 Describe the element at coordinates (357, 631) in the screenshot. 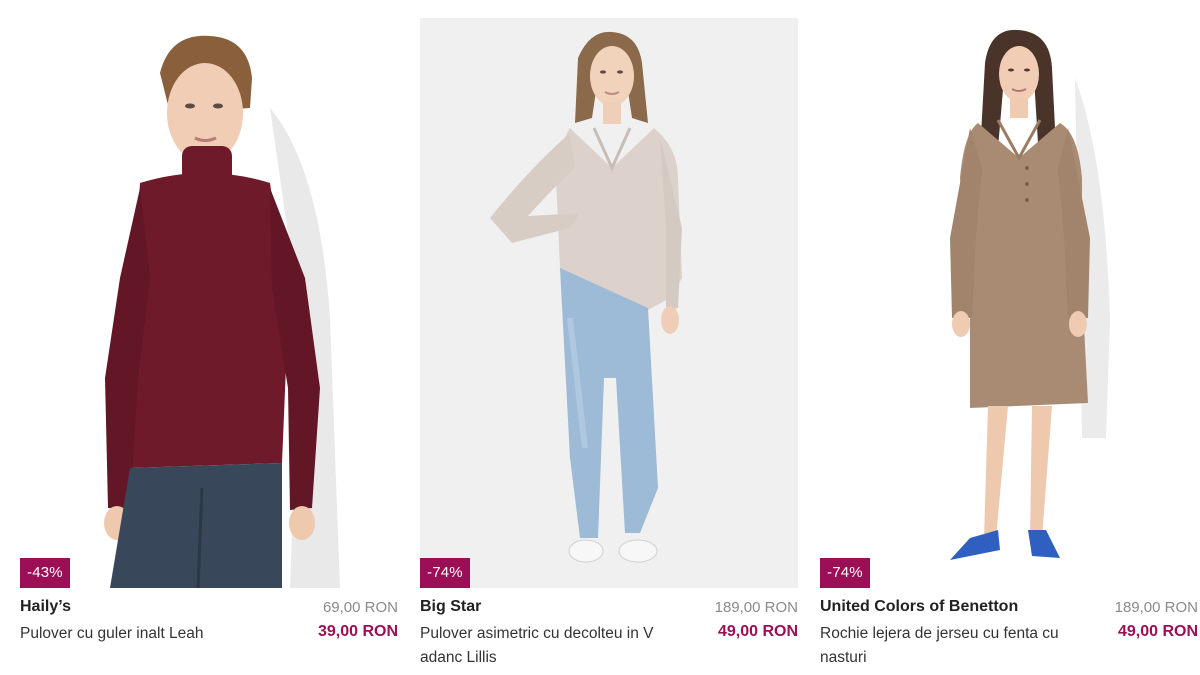

I see `new-price: 39,00 RON` at that location.